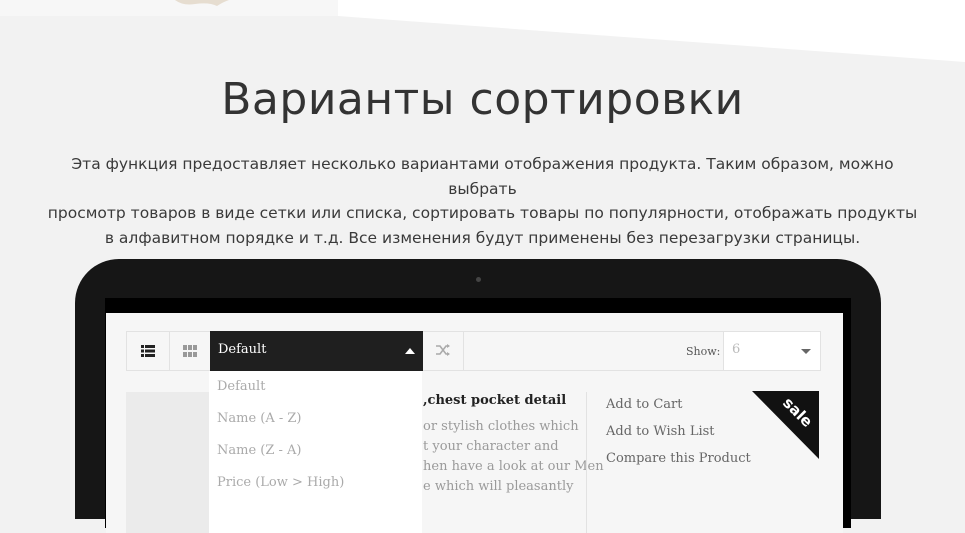 This screenshot has height=533, width=965. I want to click on sort-option-name-asc: Name (A - Z), so click(315, 419).